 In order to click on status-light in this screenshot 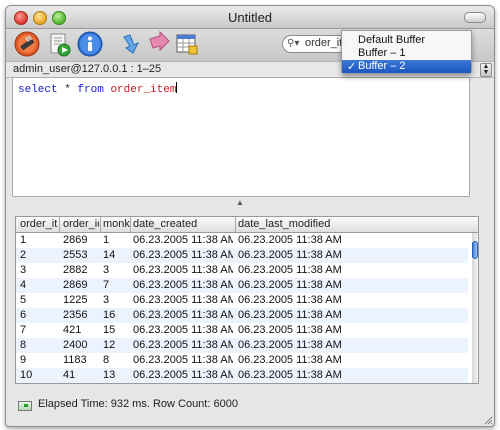, I will do `click(26, 405)`.